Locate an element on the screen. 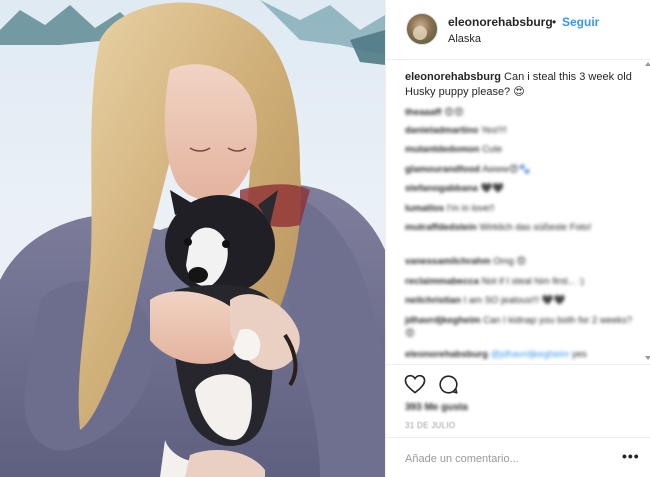 Image resolution: width=650 pixels, height=477 pixels. location-link: Alaska is located at coordinates (464, 39).